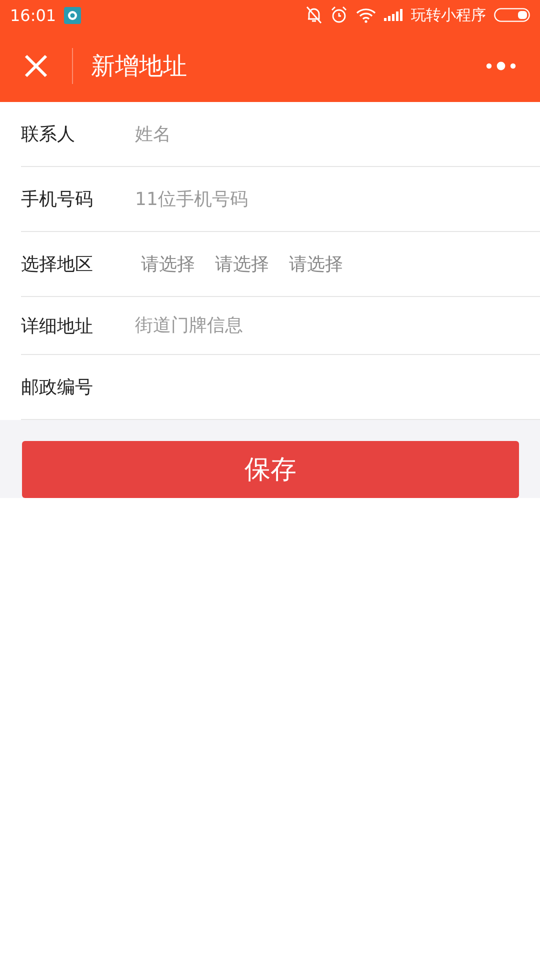  Describe the element at coordinates (339, 15) in the screenshot. I see `alarm-icon` at that location.